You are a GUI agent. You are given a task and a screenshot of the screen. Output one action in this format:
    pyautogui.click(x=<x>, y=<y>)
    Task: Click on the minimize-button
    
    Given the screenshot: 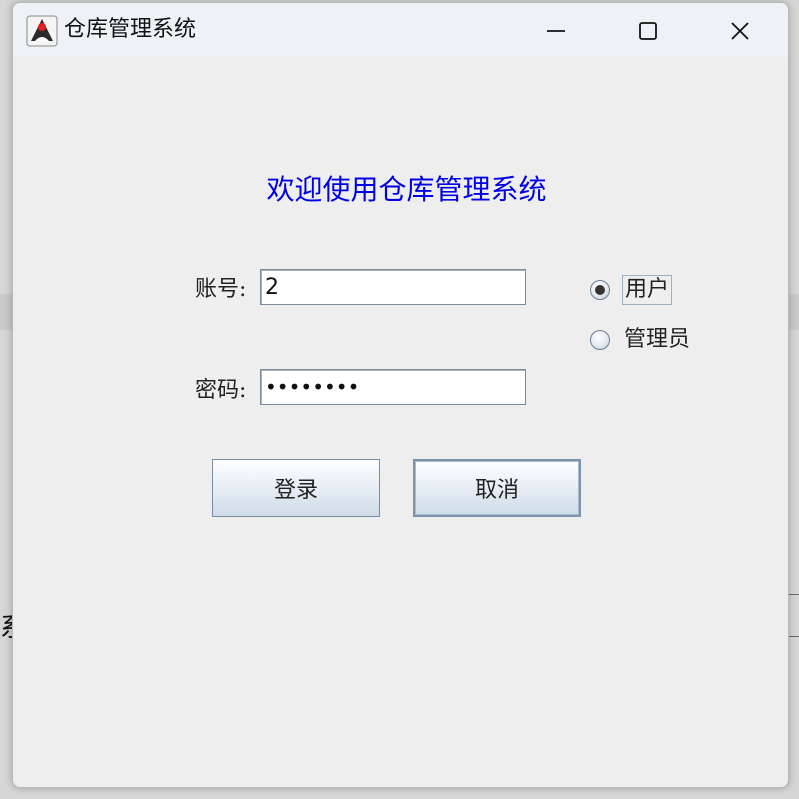 What is the action you would take?
    pyautogui.click(x=556, y=31)
    